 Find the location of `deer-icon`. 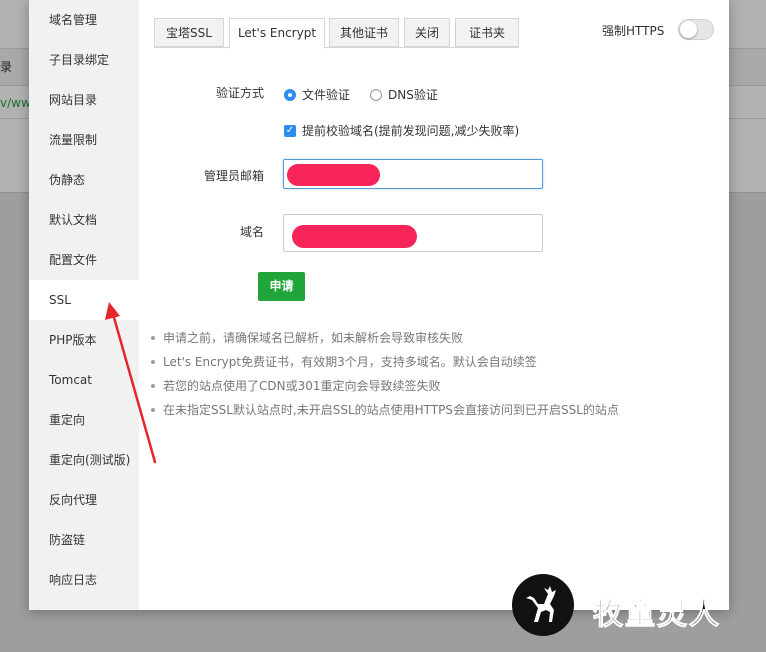

deer-icon is located at coordinates (543, 605).